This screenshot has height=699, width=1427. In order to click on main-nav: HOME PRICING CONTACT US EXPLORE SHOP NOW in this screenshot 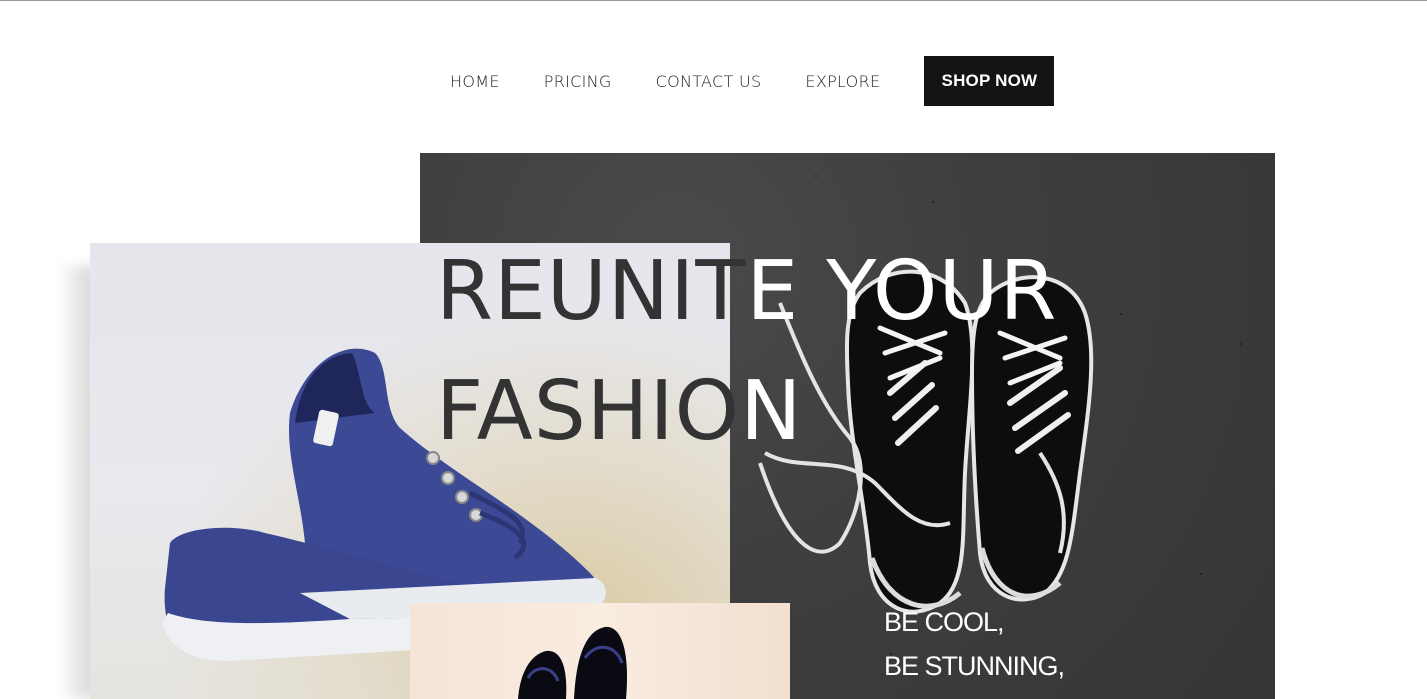, I will do `click(741, 81)`.